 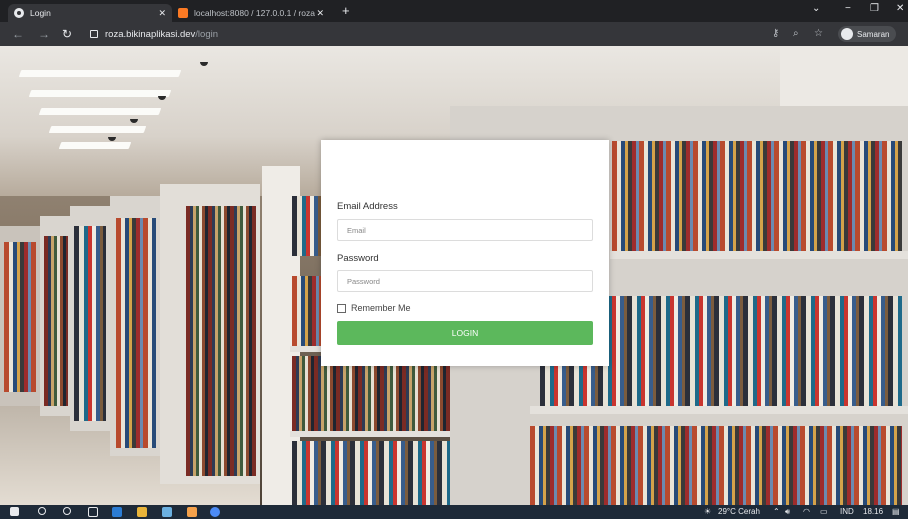 I want to click on weather-icon: ☀, so click(x=707, y=511).